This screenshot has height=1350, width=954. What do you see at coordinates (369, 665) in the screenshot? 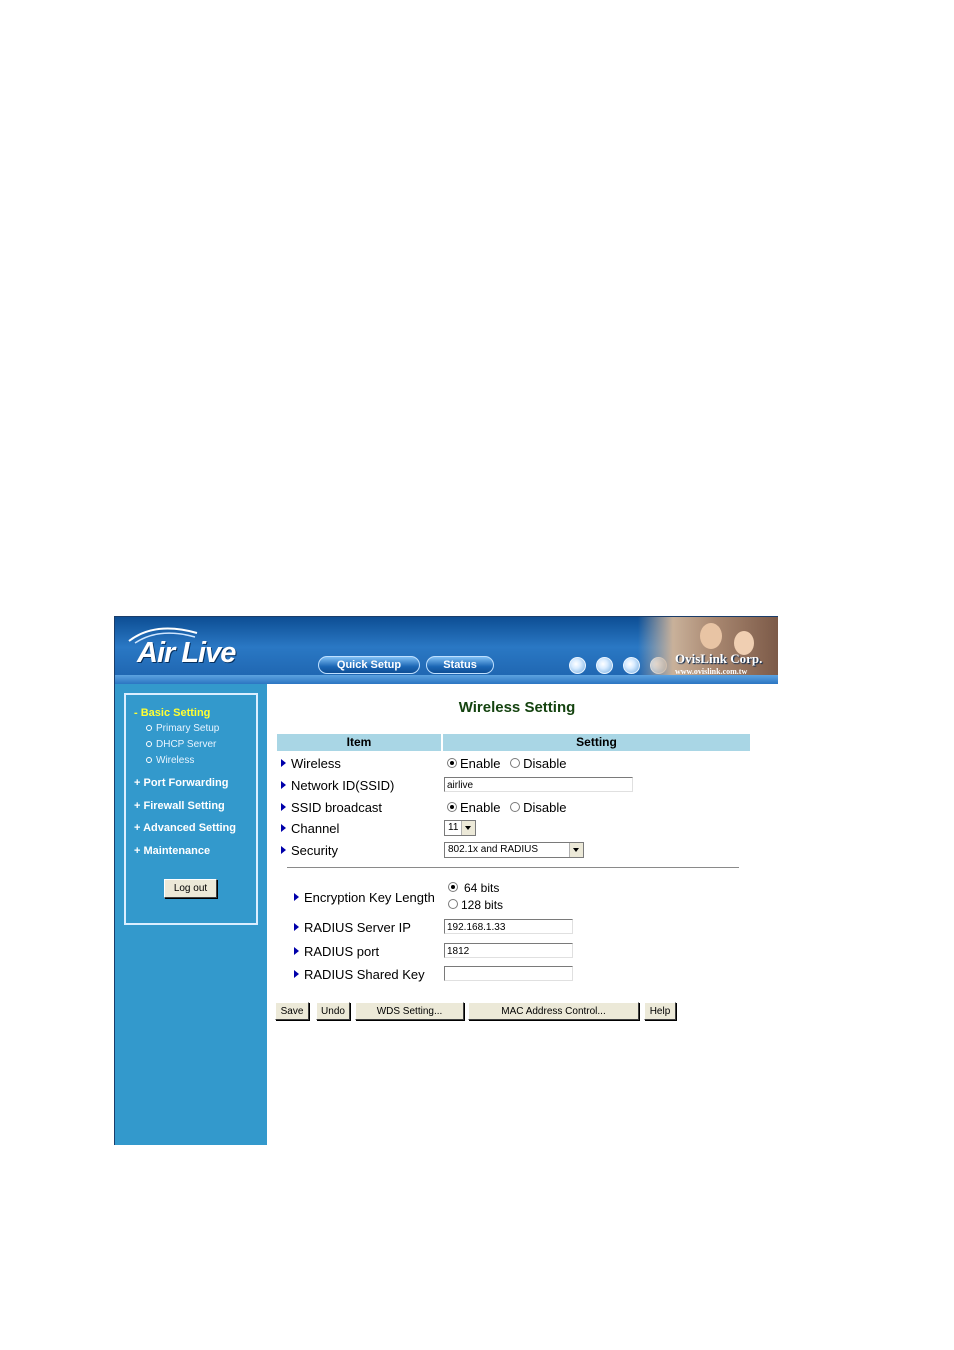
I see `quick-setup-button: Quick Setup` at bounding box center [369, 665].